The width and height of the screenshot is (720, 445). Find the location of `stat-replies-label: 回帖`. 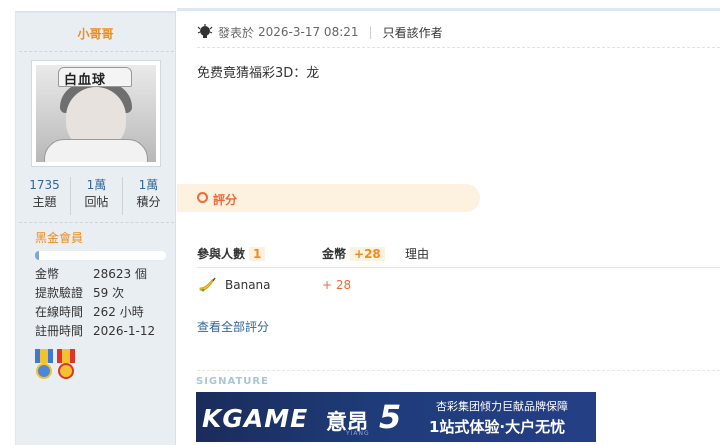

stat-replies-label: 回帖 is located at coordinates (96, 202).